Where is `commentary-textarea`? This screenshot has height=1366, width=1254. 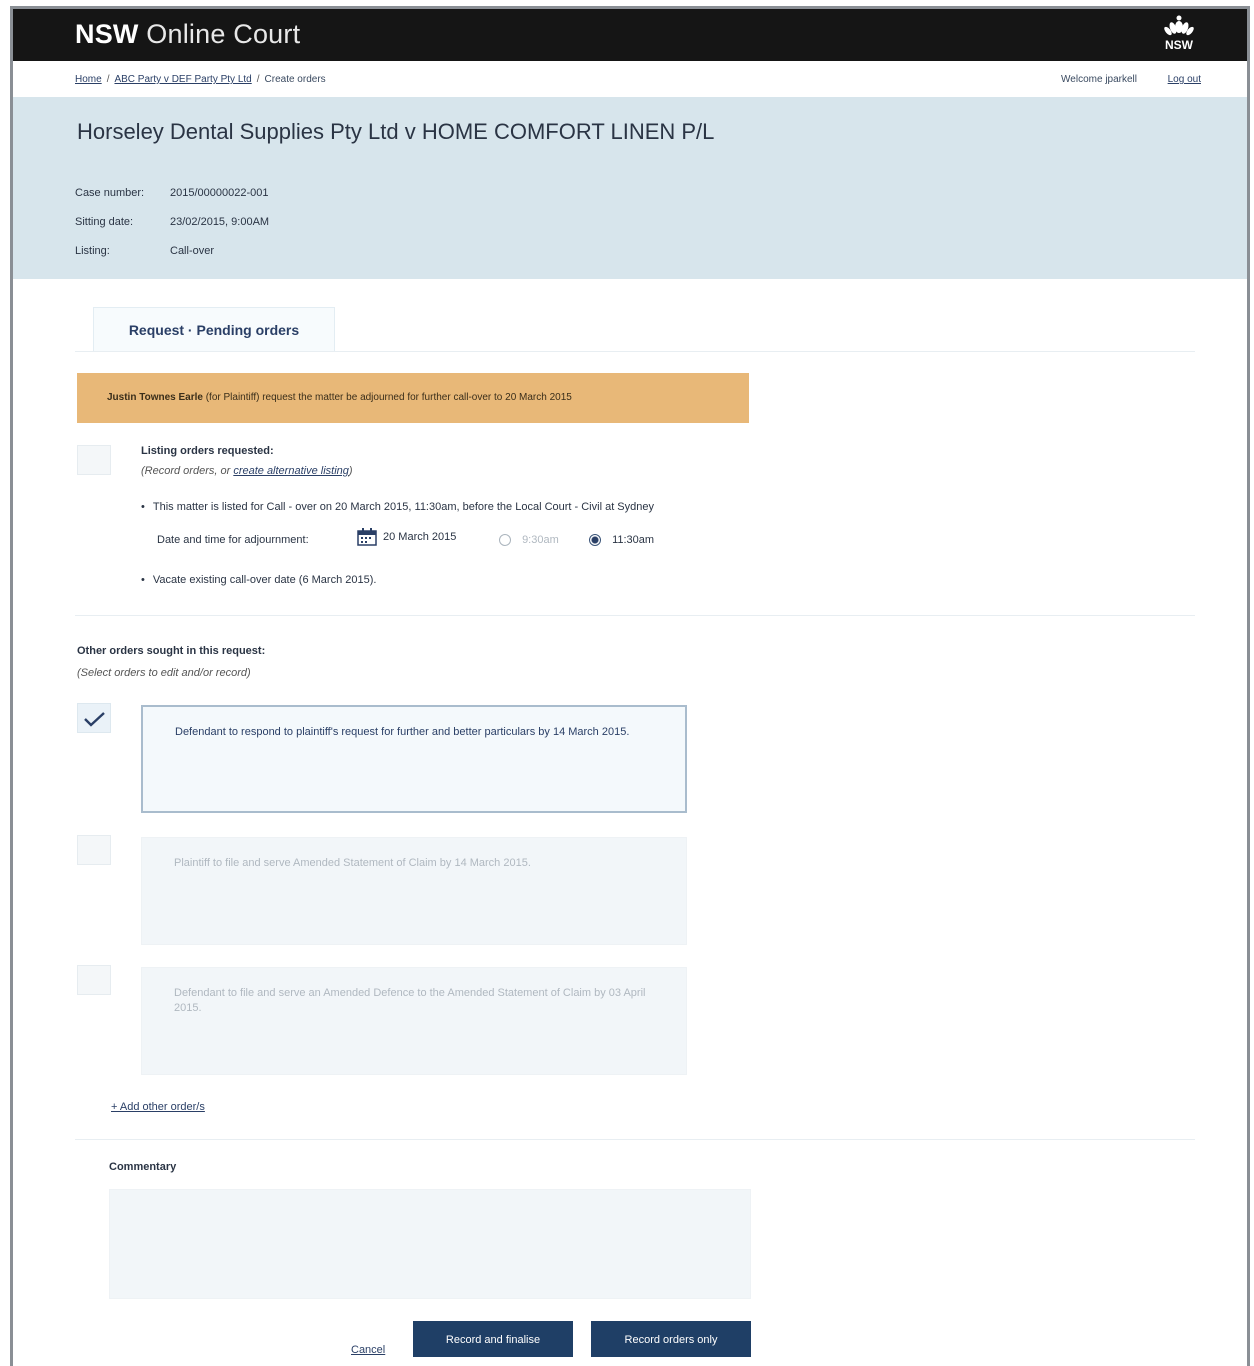 commentary-textarea is located at coordinates (430, 1244).